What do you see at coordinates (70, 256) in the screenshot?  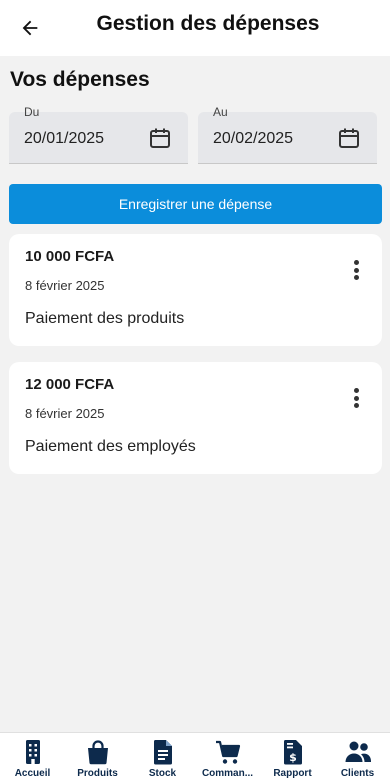 I see `expense-amount: 10 000 FCFA` at bounding box center [70, 256].